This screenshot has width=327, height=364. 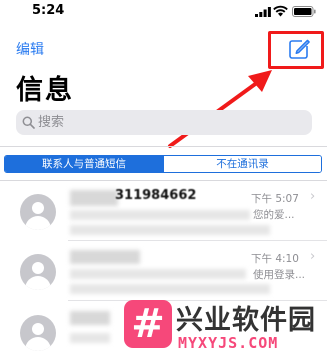 I want to click on compose-highlight-box, so click(x=296, y=50).